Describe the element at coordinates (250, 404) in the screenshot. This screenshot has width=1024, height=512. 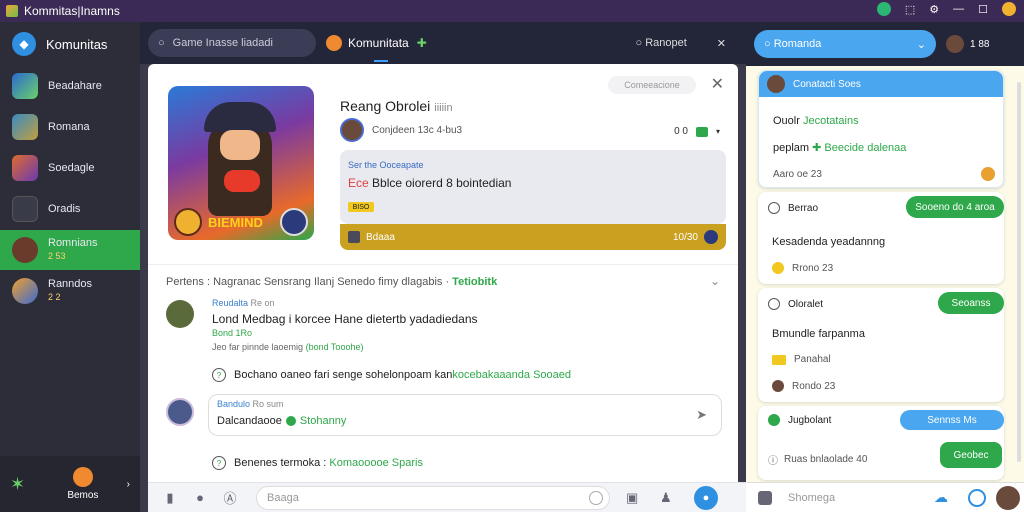
I see `reply-header: Bandulo Ro sum` at that location.